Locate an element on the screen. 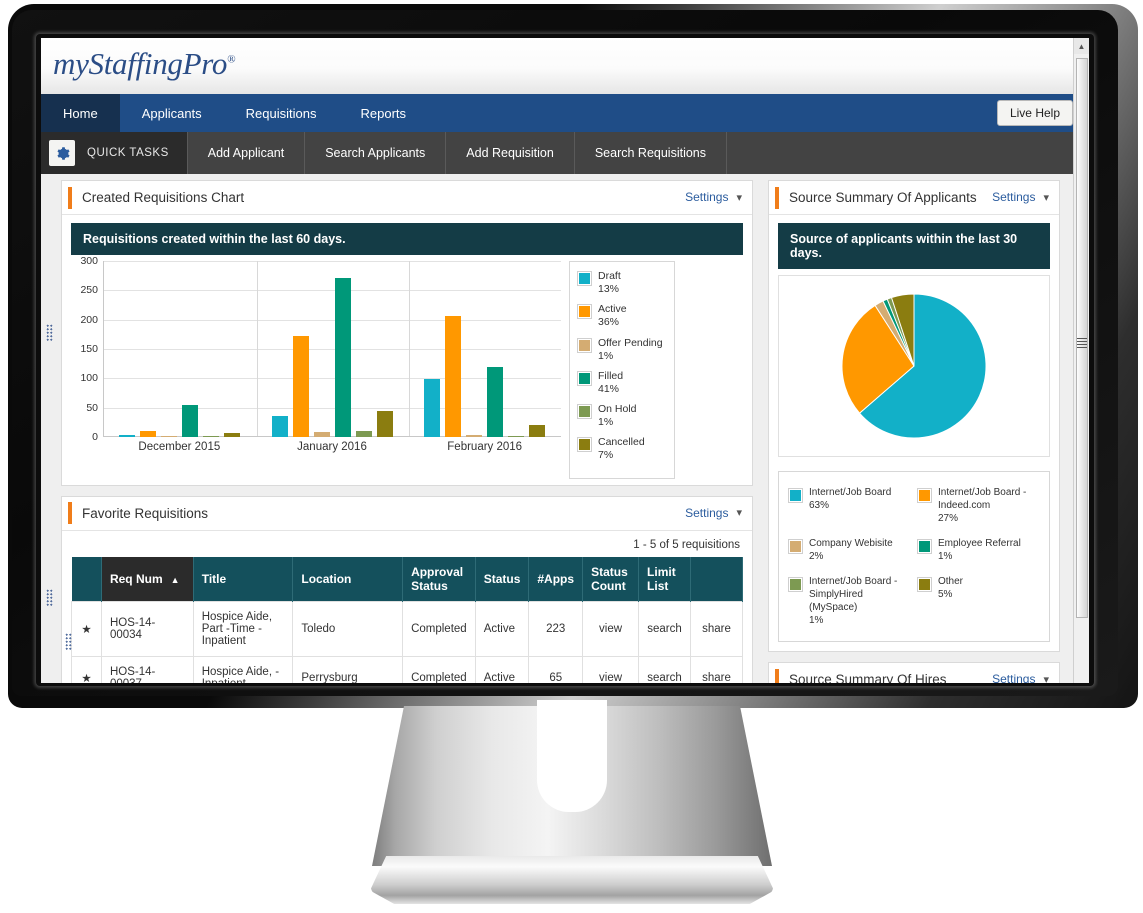 Image resolution: width=1143 pixels, height=913 pixels. legend-item: Employee Referral 1% is located at coordinates (978, 550).